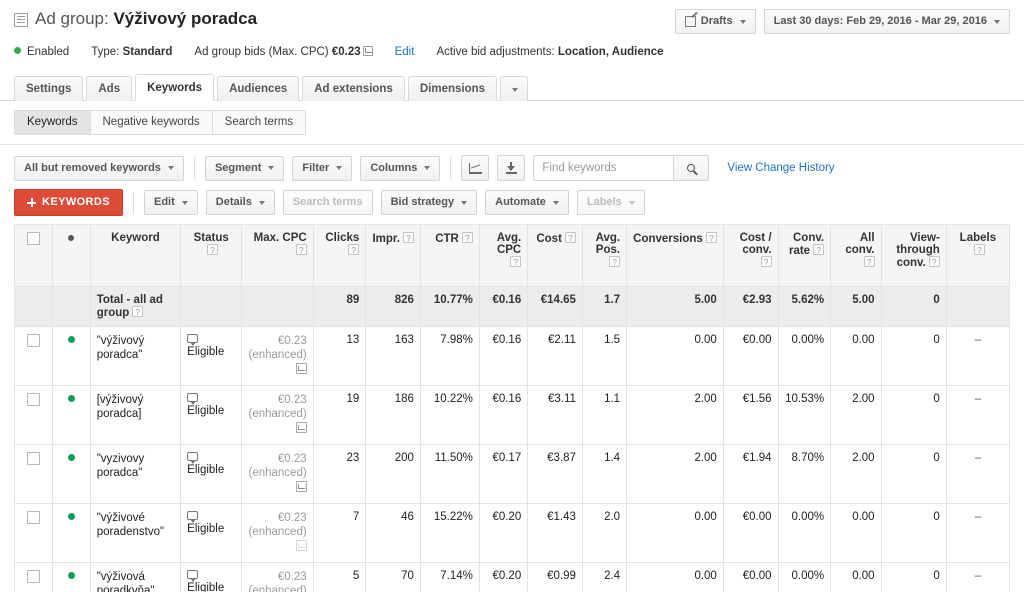 The image size is (1024, 592). What do you see at coordinates (277, 255) in the screenshot?
I see `col-max-cpc: Max. CPC?` at bounding box center [277, 255].